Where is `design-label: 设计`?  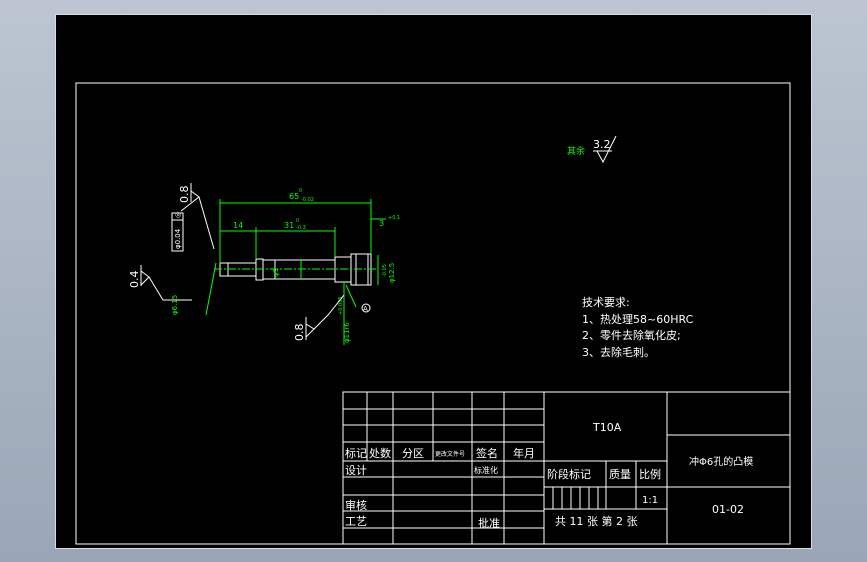
design-label: 设计 is located at coordinates (356, 470).